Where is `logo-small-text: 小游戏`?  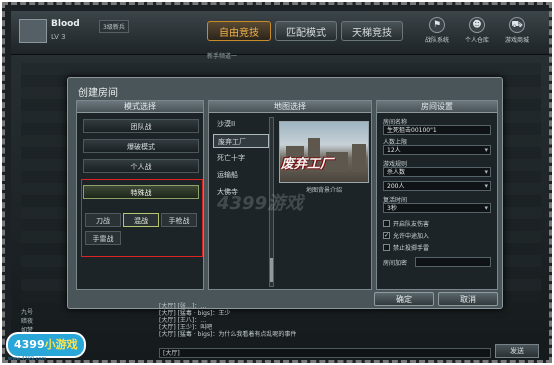 logo-small-text: 小游戏 is located at coordinates (61, 344).